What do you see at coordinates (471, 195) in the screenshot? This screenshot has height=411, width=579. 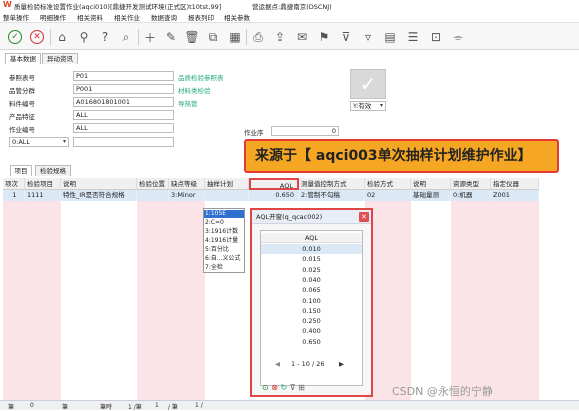 I see `cell-resource-type: 0:机器` at bounding box center [471, 195].